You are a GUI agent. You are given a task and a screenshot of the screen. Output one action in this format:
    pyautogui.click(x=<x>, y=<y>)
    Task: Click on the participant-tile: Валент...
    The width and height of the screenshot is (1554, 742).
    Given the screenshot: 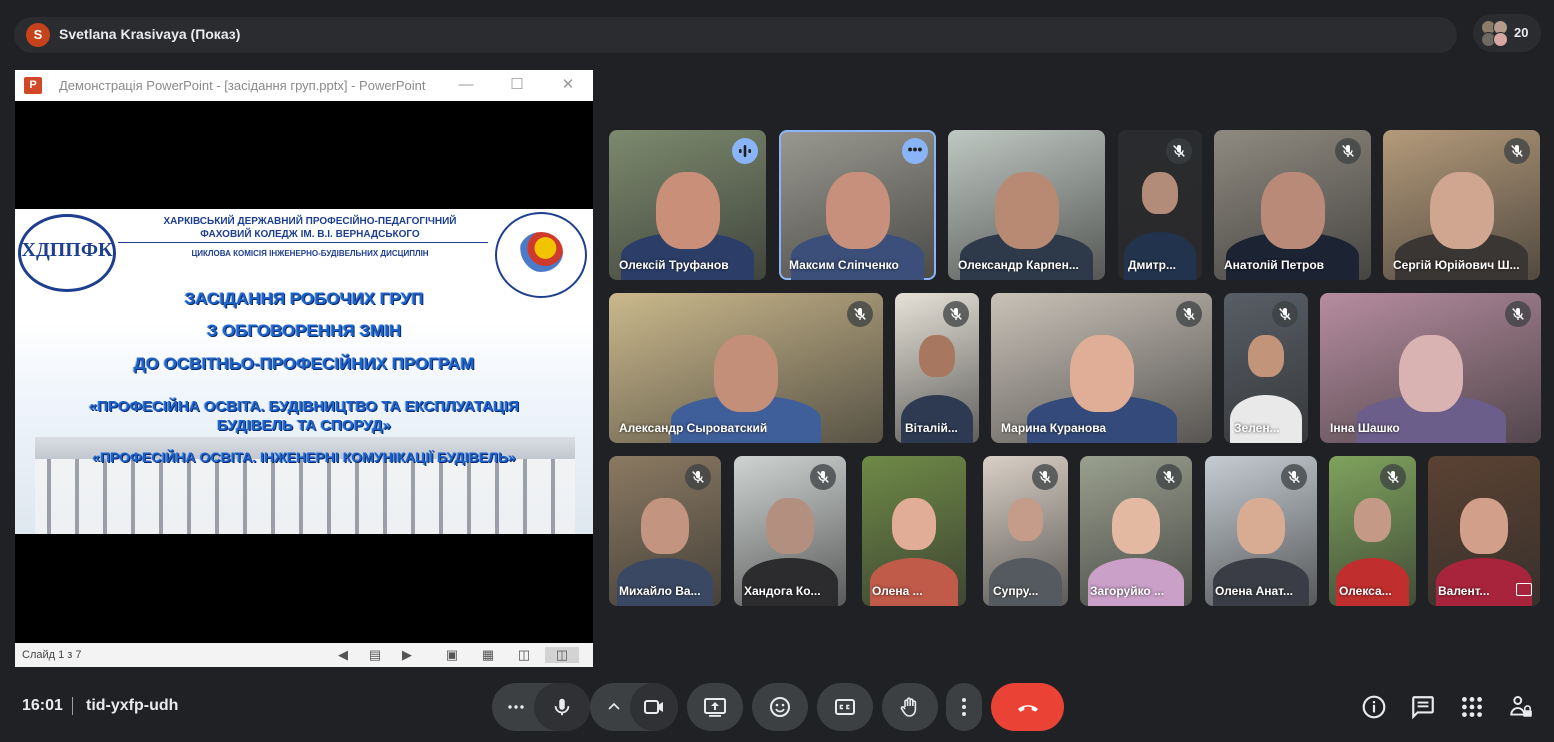 What is the action you would take?
    pyautogui.click(x=1484, y=531)
    